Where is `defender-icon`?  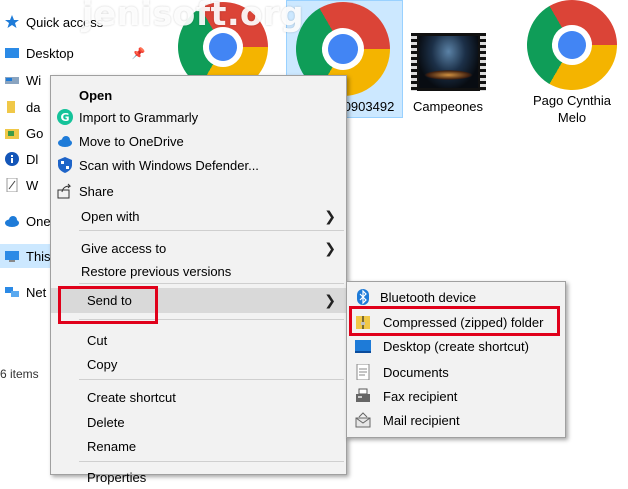 defender-icon is located at coordinates (65, 165).